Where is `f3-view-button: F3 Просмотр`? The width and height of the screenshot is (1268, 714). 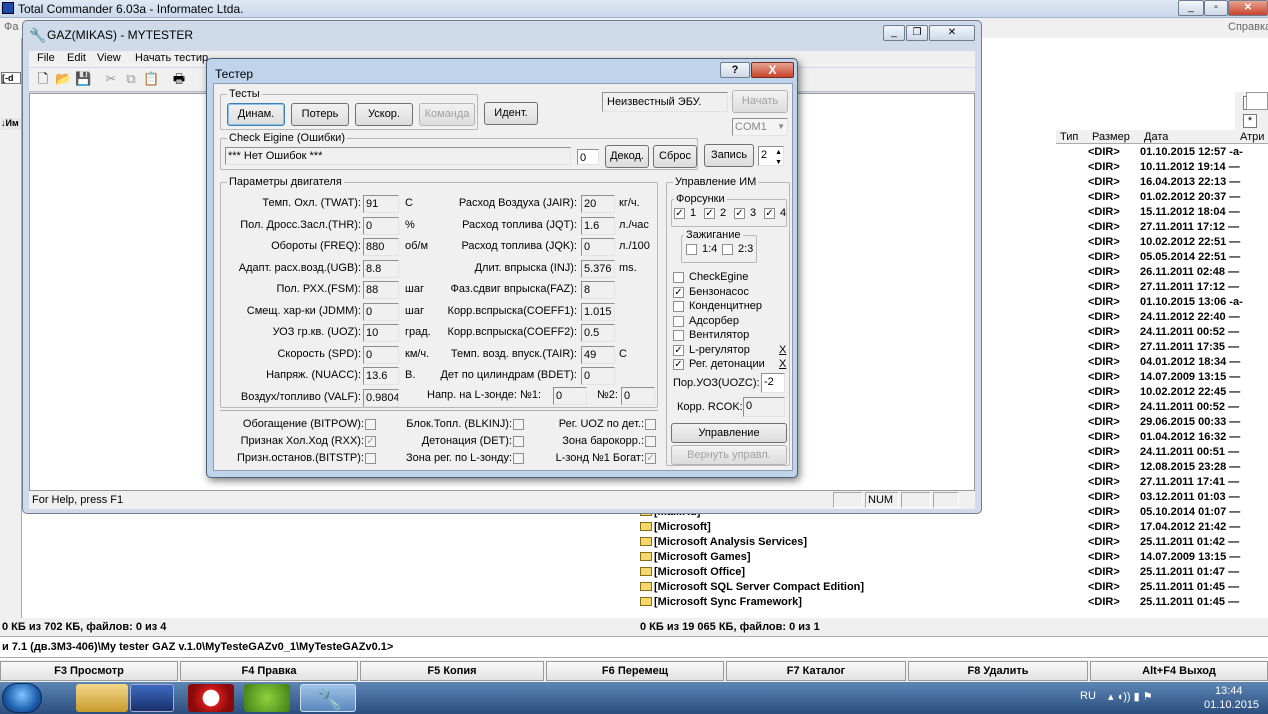 f3-view-button: F3 Просмотр is located at coordinates (89, 671).